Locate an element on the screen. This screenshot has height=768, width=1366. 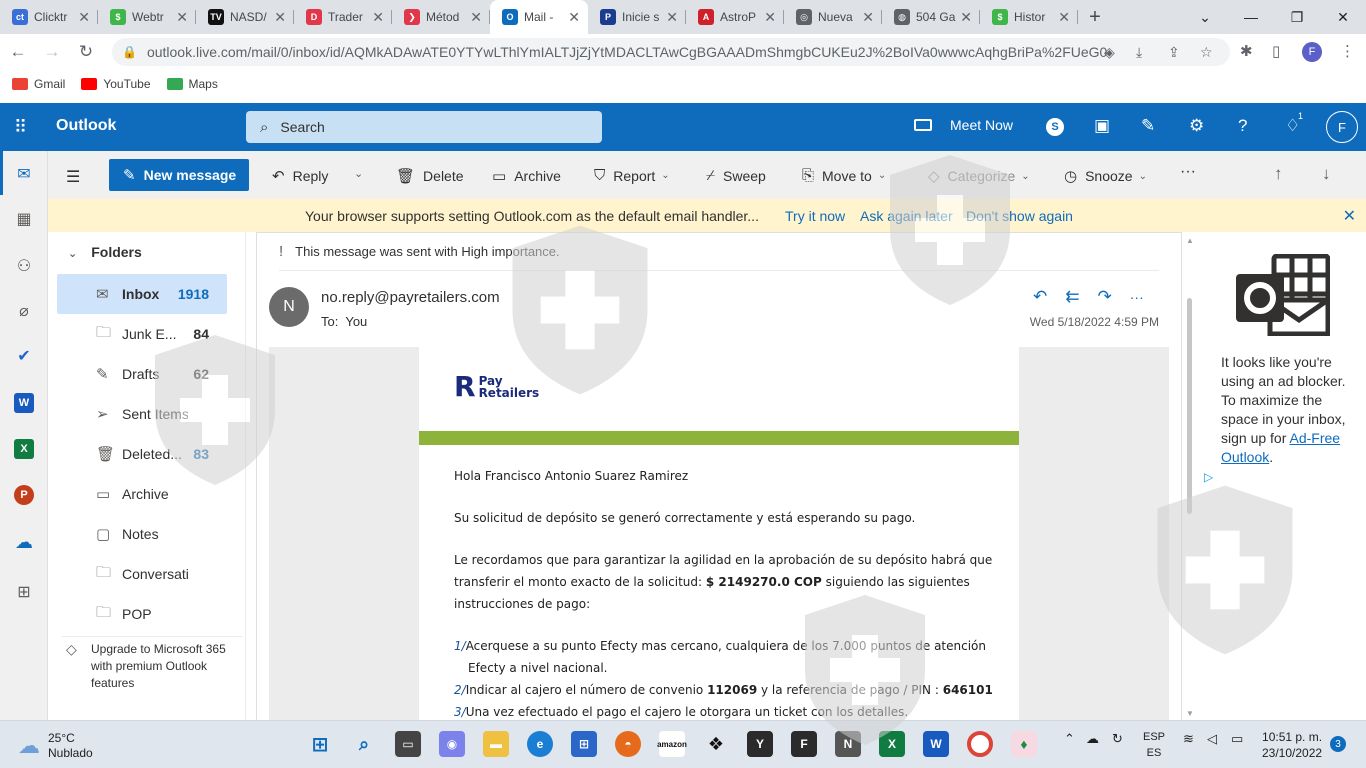
restore-icon: ❐ is located at coordinates (1297, 17).